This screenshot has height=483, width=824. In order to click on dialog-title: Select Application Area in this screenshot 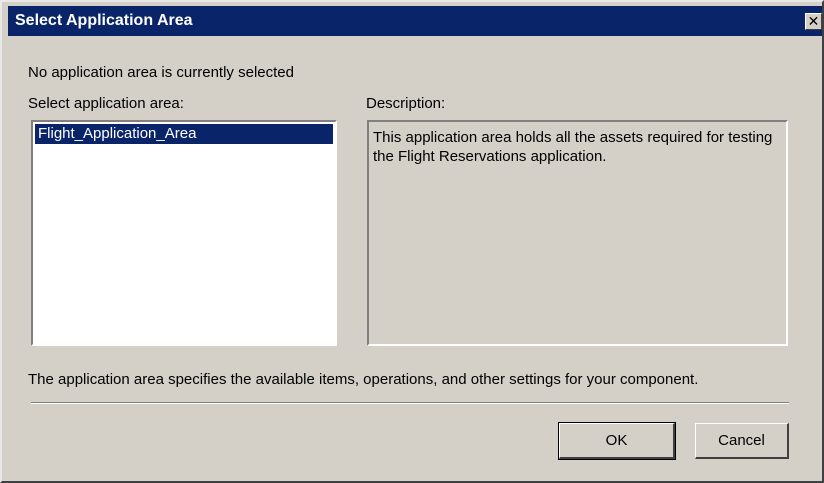, I will do `click(104, 20)`.